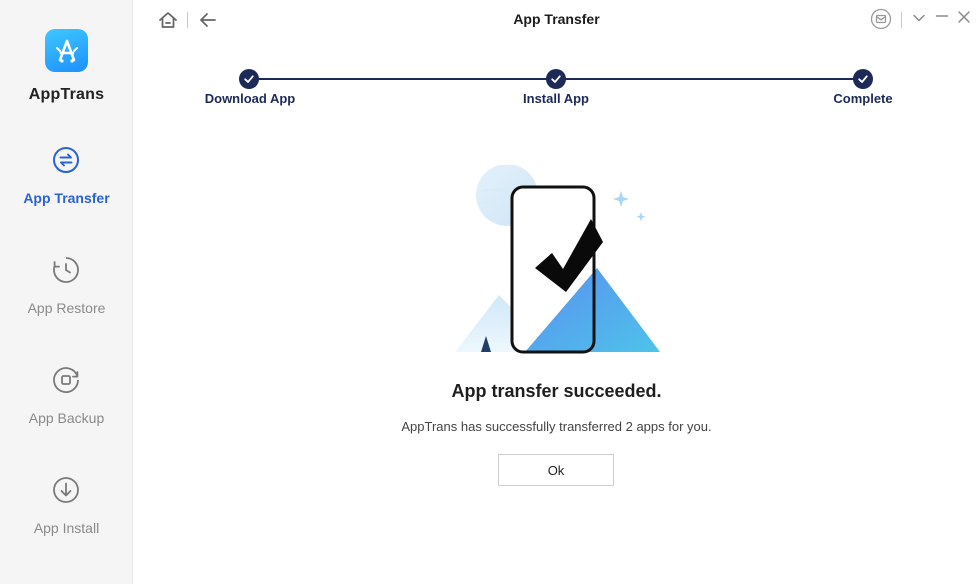 The image size is (980, 584). What do you see at coordinates (556, 391) in the screenshot?
I see `result-headline: App transfer succeeded.` at bounding box center [556, 391].